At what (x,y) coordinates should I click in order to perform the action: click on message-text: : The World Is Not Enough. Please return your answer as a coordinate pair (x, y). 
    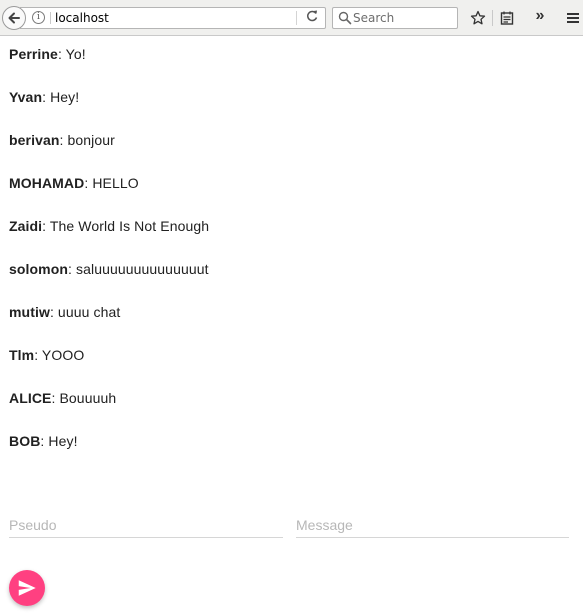
    Looking at the image, I should click on (126, 226).